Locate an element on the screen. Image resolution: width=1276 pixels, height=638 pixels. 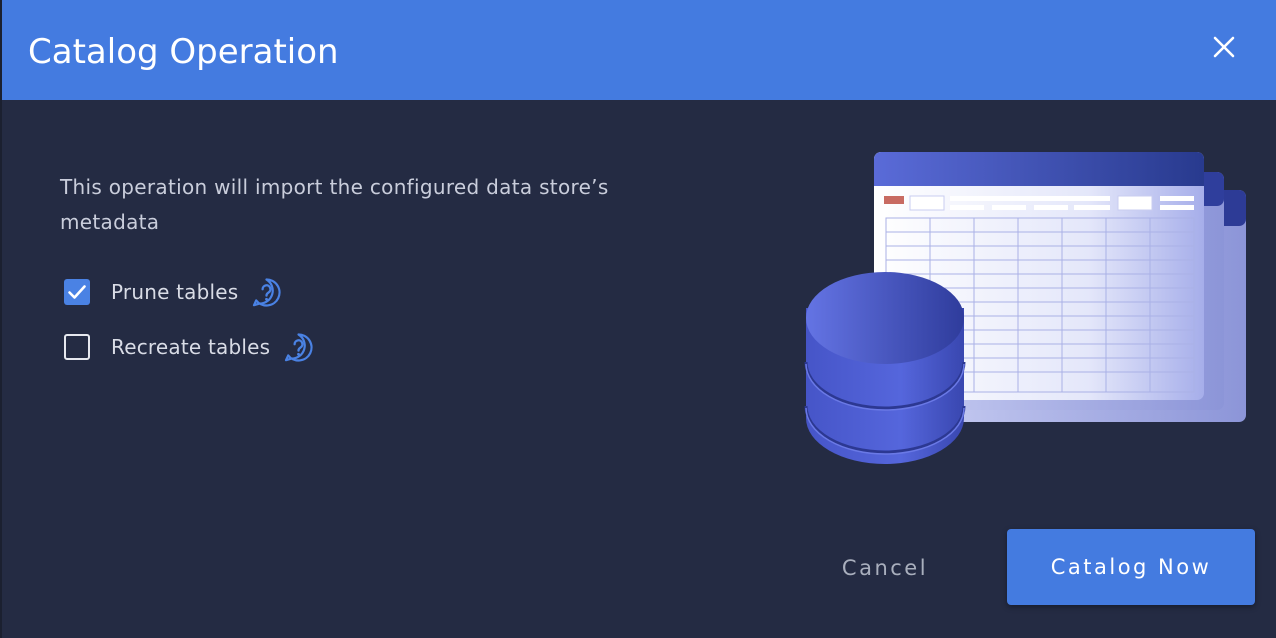
option-prune-tables: Prune tables is located at coordinates (173, 292).